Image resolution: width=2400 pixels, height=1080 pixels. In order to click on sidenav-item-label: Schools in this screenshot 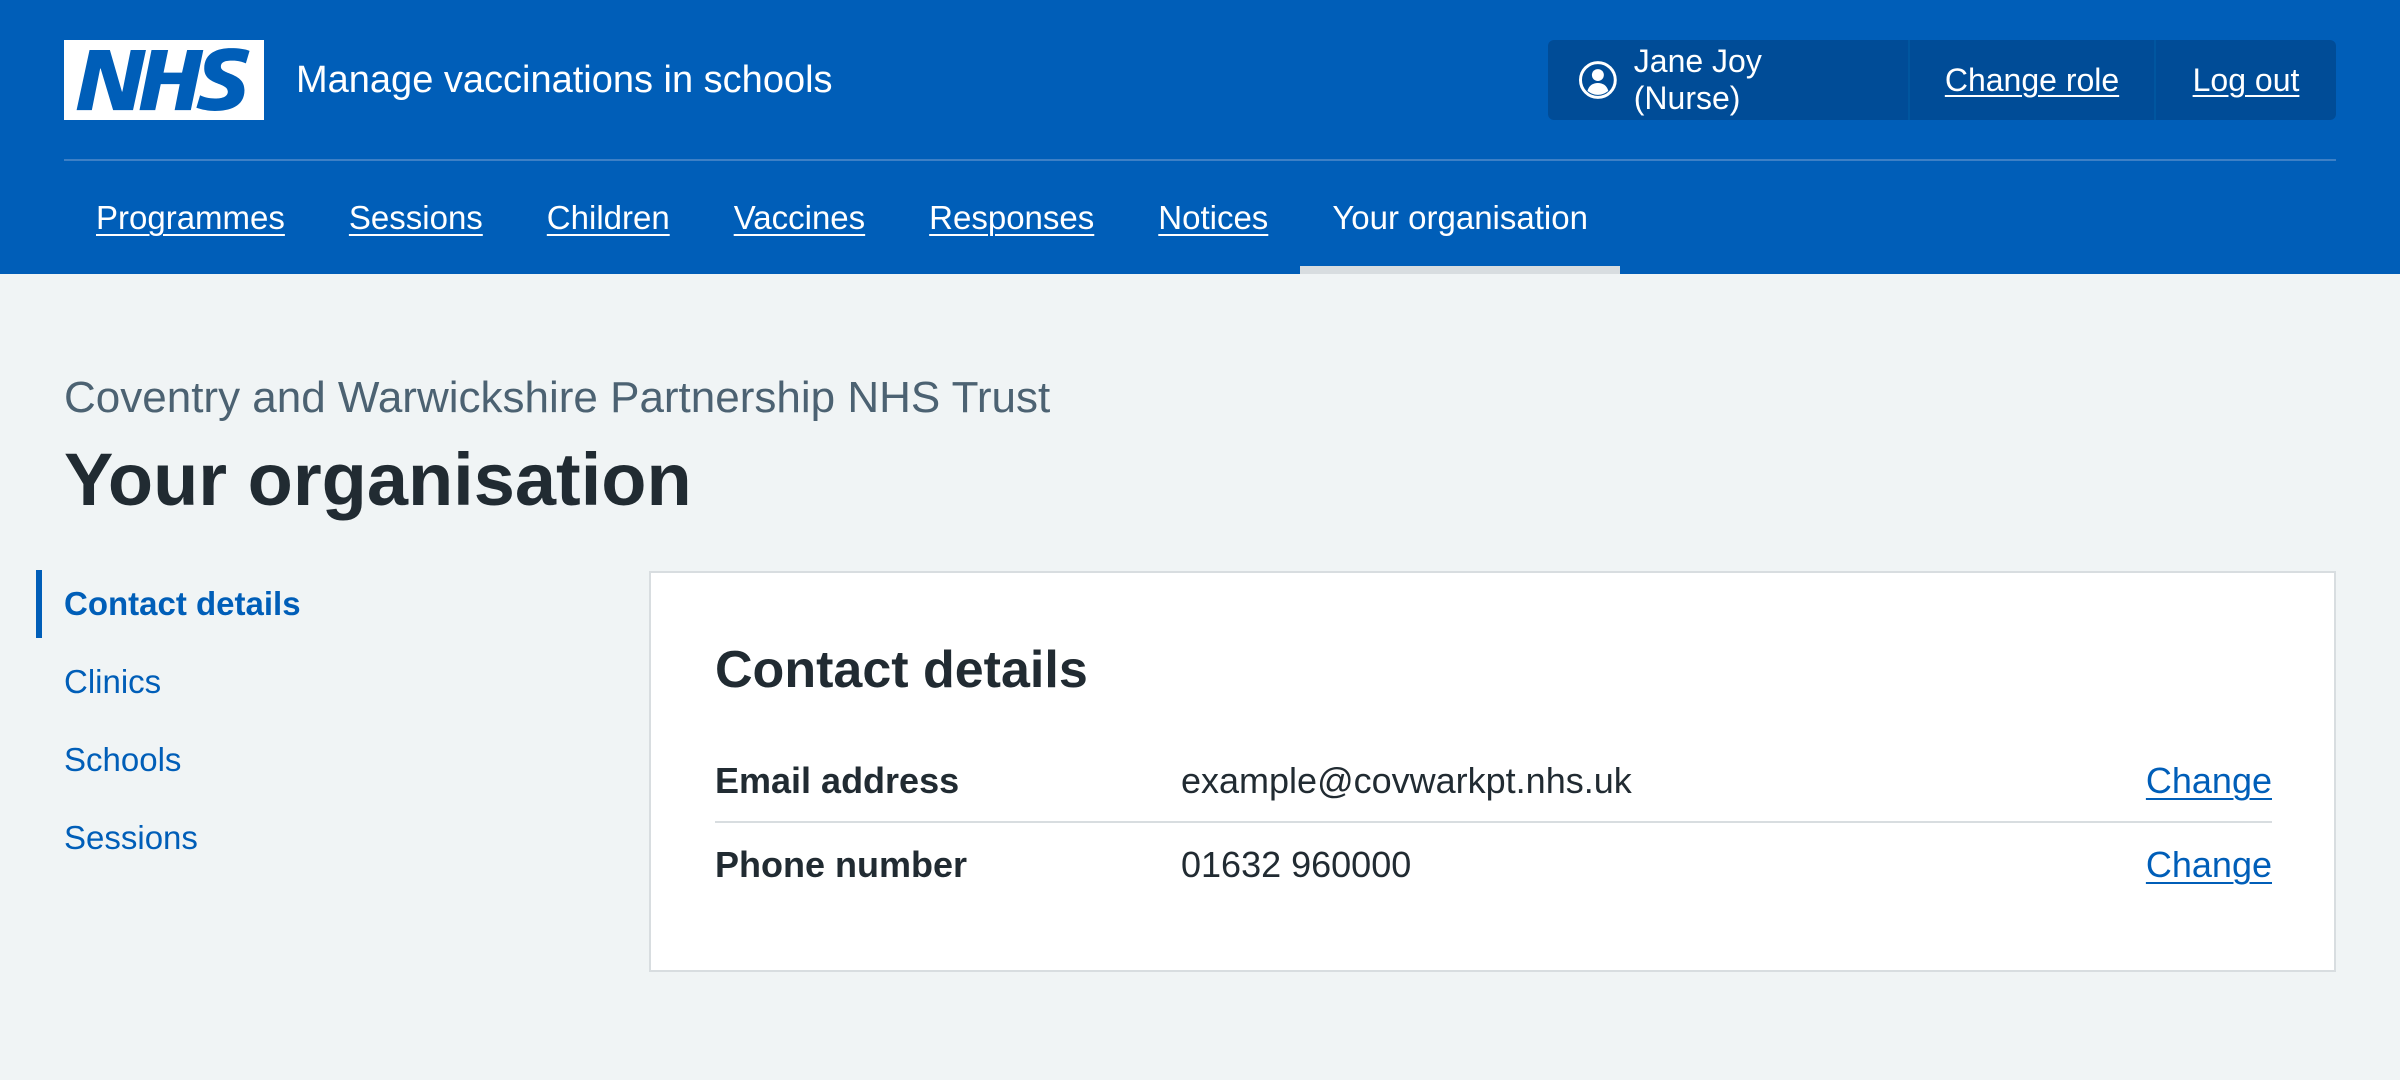, I will do `click(122, 760)`.